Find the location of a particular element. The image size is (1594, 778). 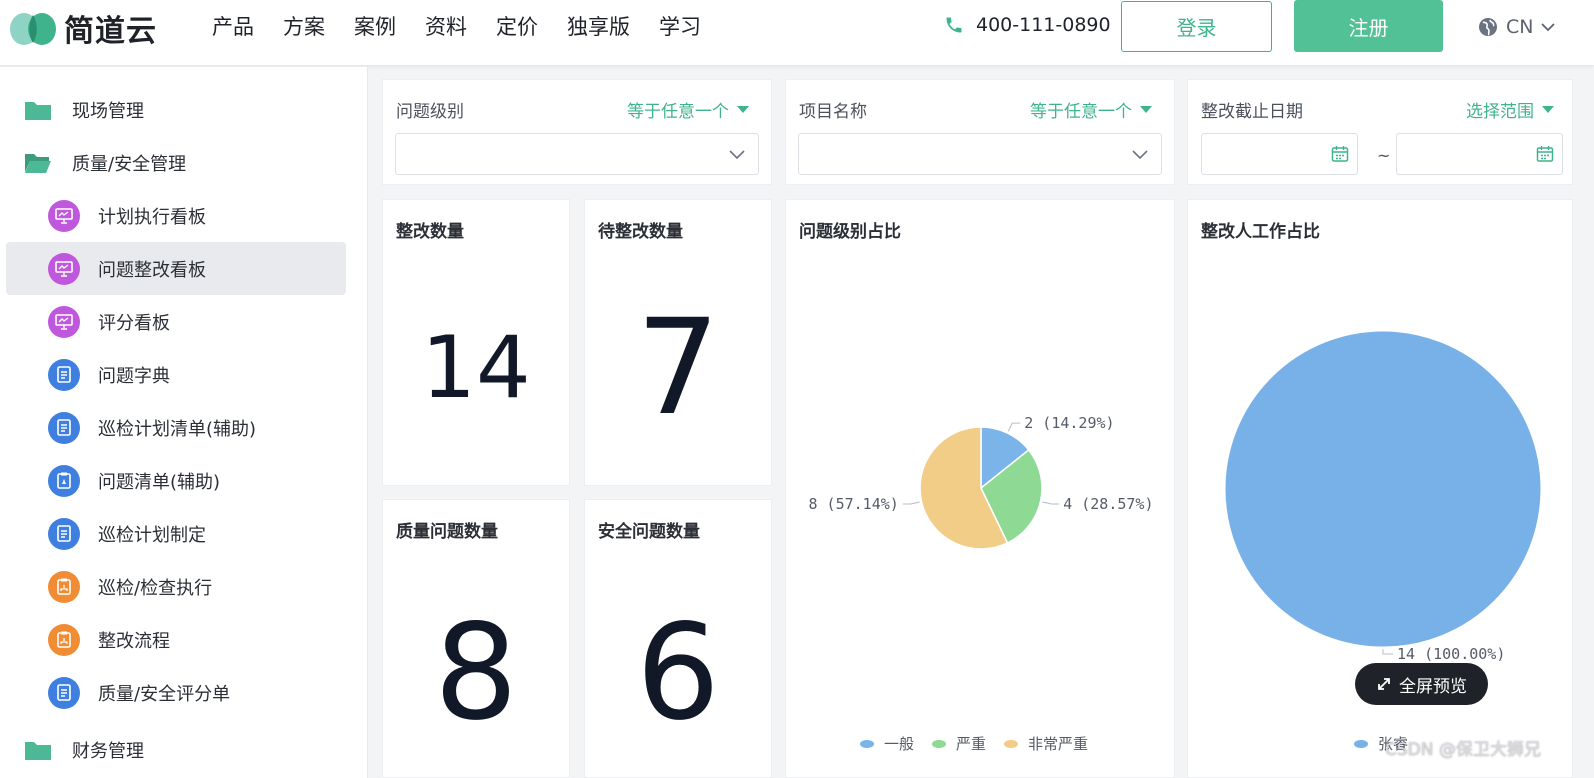

sidebar-item-label: 整改流程 is located at coordinates (134, 641).